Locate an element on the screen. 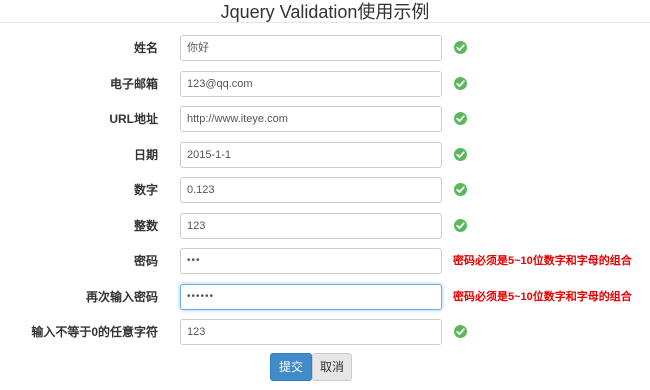  form-row-integer: 整数 123 is located at coordinates (325, 226).